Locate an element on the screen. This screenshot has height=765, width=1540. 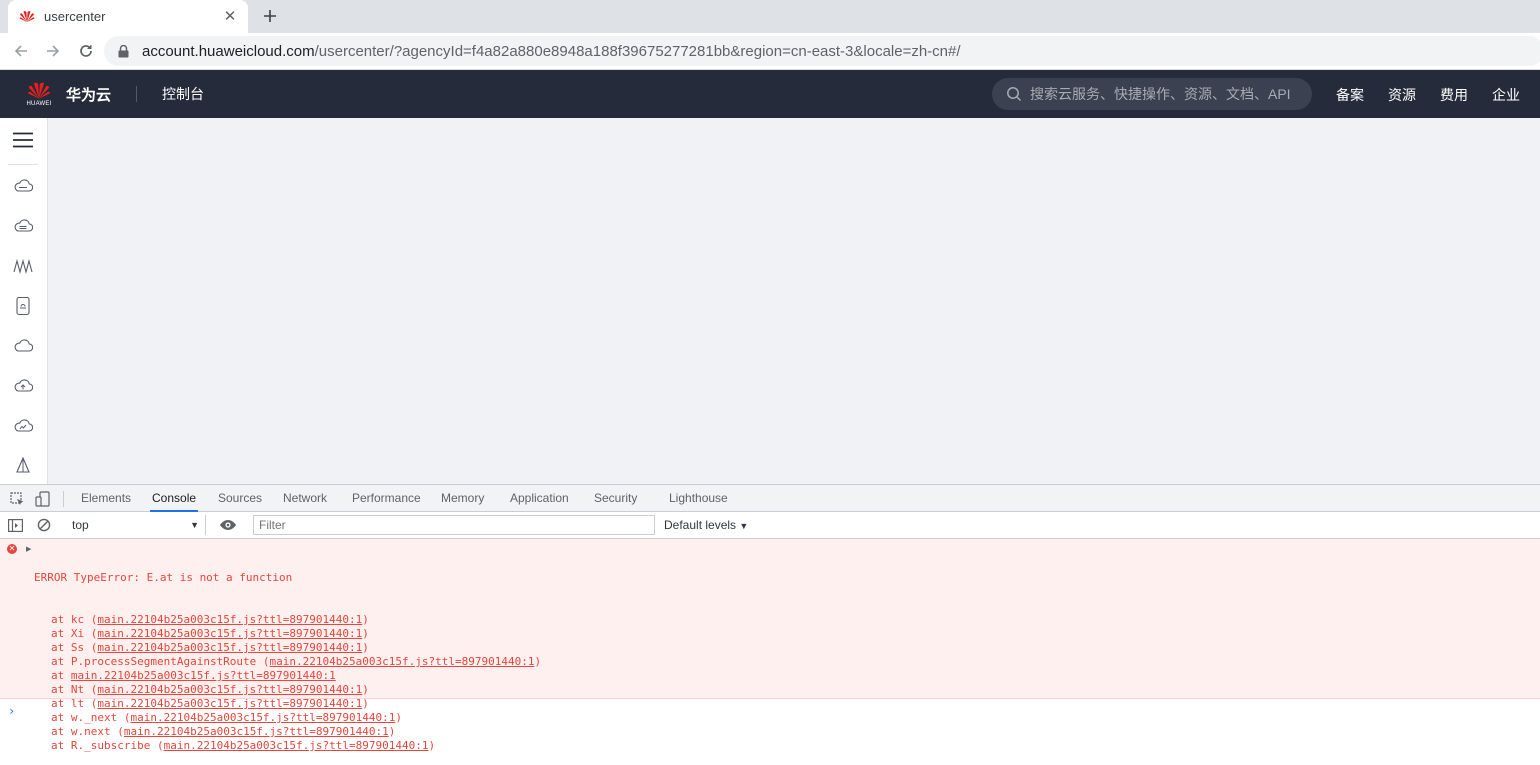
stack-function: at R._subscribe ( is located at coordinates (107, 745).